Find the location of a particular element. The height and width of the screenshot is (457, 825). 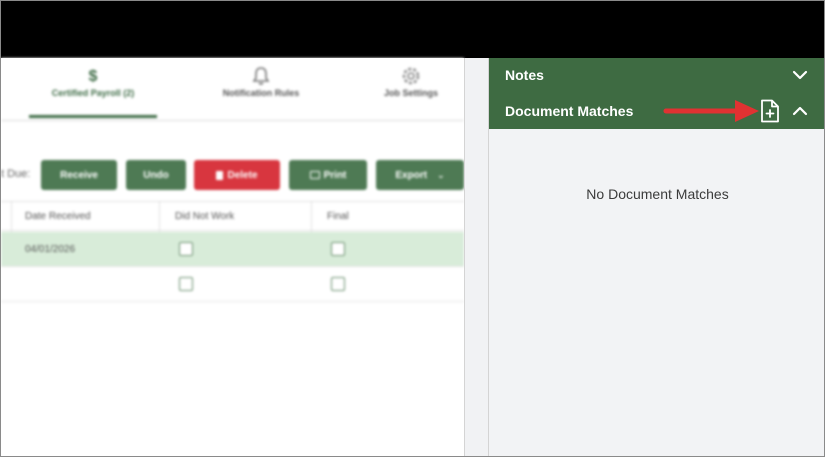

column-header-date-received: Date Received is located at coordinates (58, 216).